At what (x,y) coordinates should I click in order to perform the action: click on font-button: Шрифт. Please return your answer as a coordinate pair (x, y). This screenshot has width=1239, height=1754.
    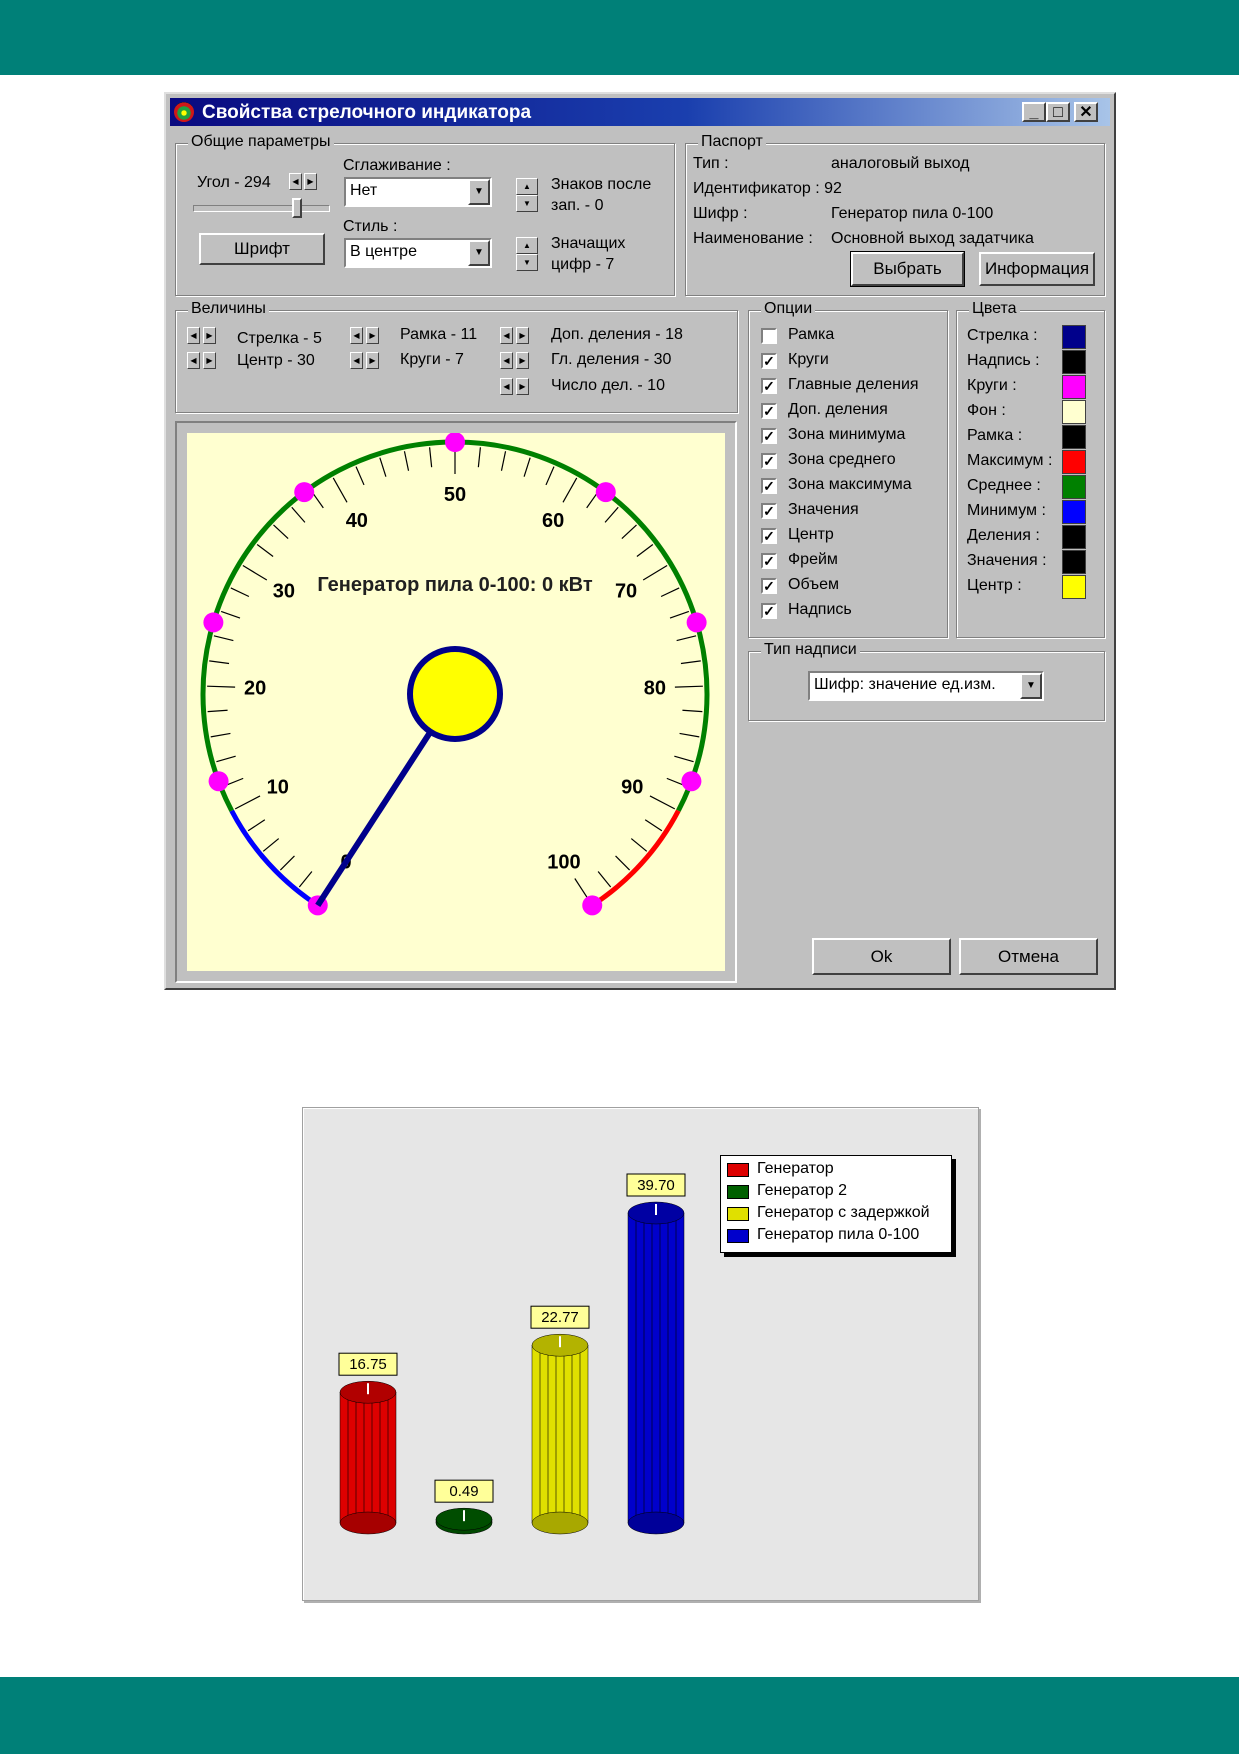
    Looking at the image, I should click on (262, 249).